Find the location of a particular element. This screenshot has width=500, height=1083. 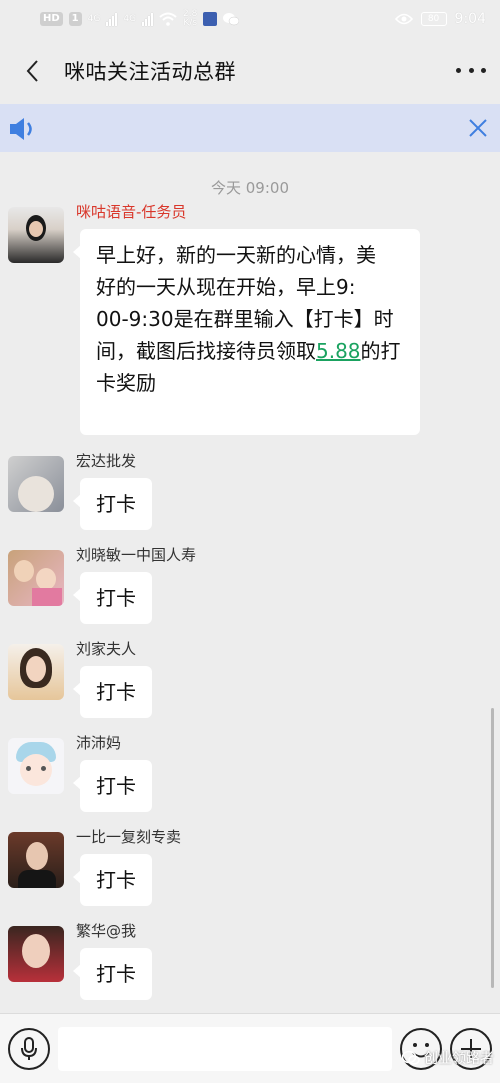

sender-name: 沛沛妈 is located at coordinates (99, 743).